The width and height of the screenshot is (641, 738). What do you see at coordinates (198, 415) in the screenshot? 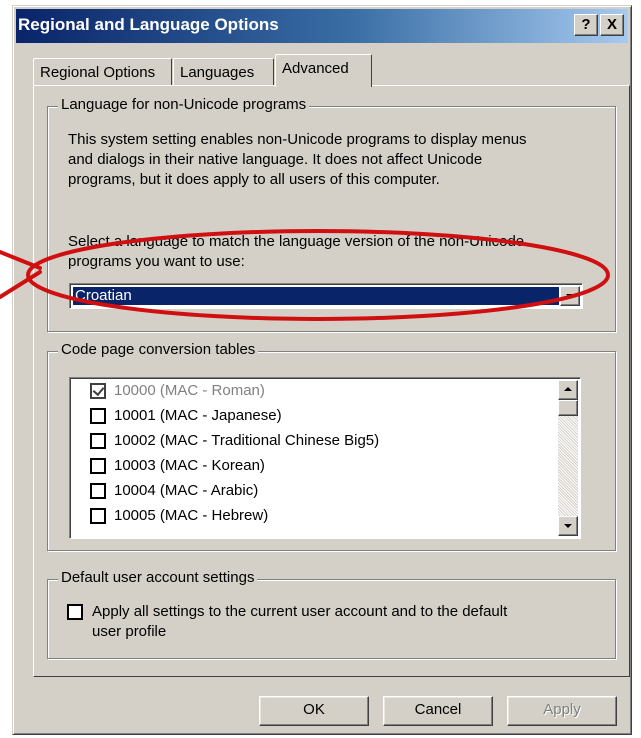
I see `list-item-label: 10001 (MAC - Japanese)` at bounding box center [198, 415].